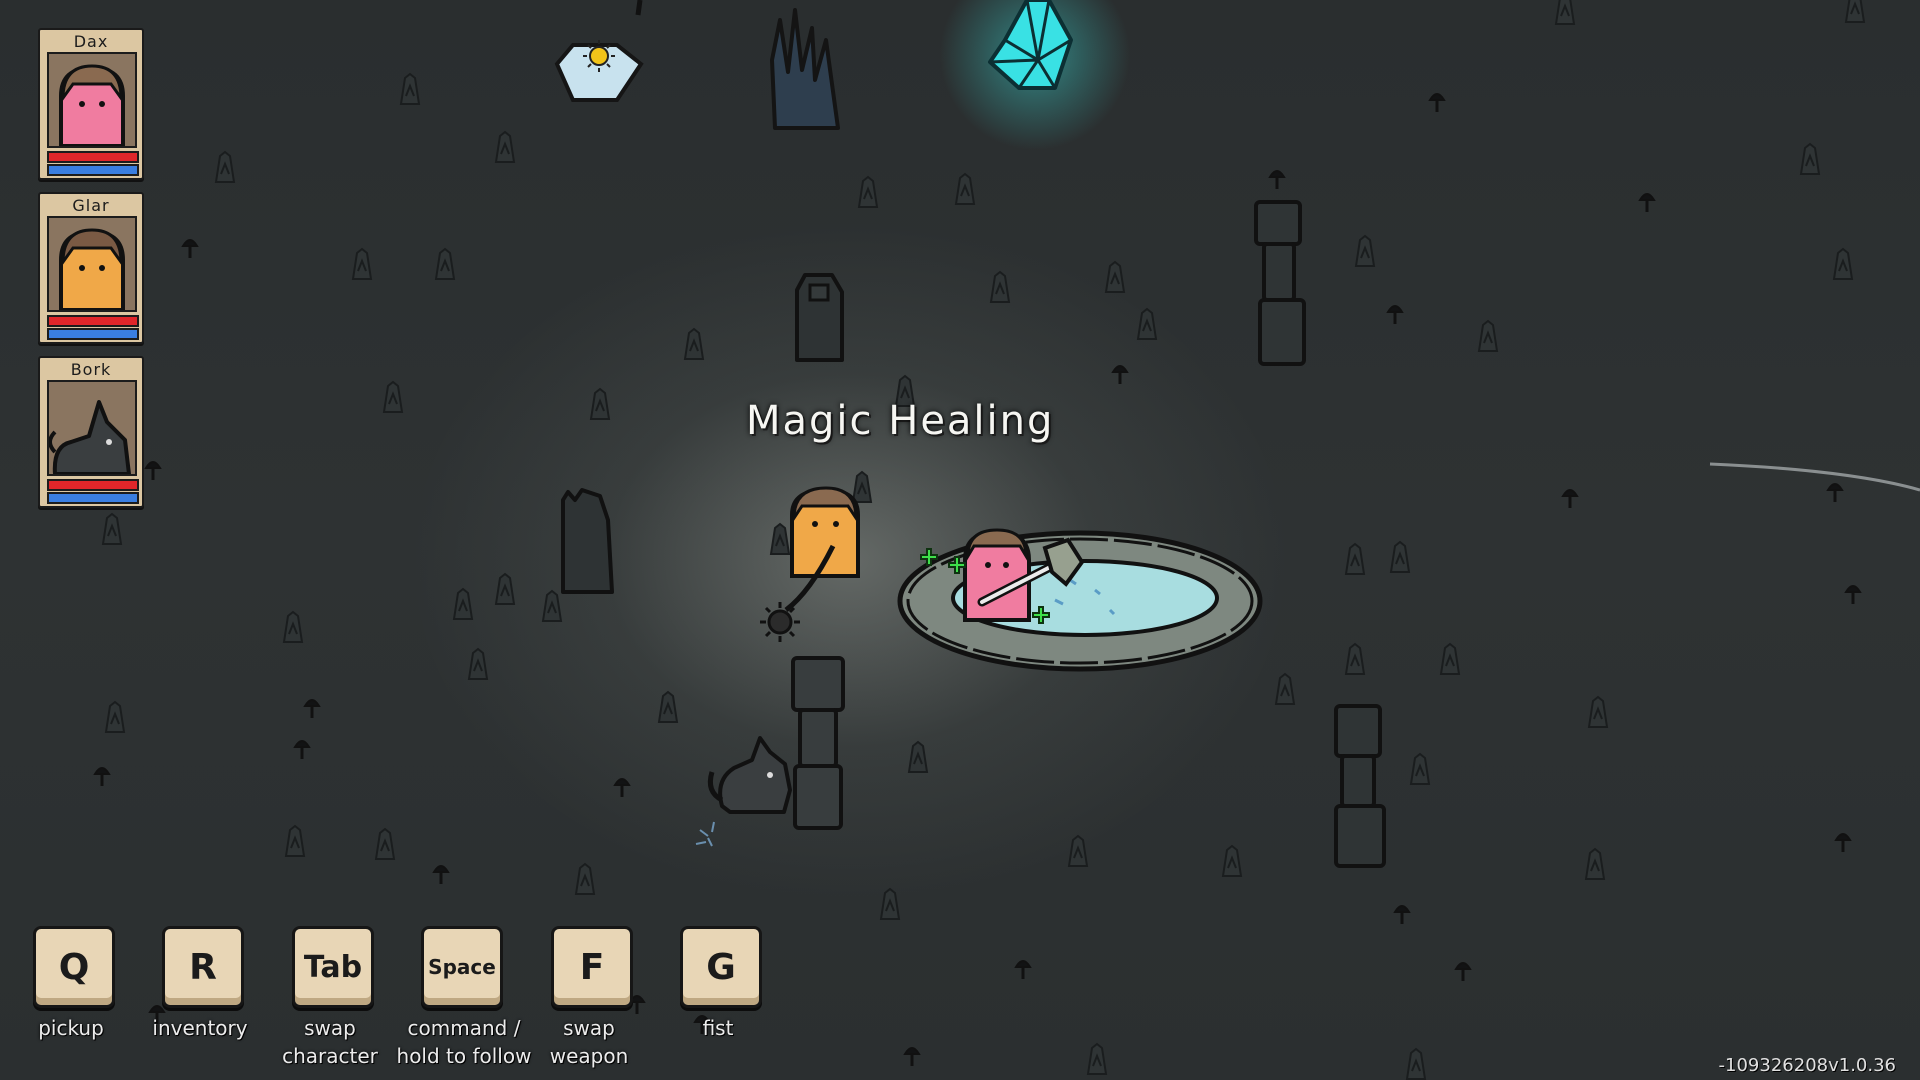  What do you see at coordinates (592, 967) in the screenshot?
I see `hotkey-f: F` at bounding box center [592, 967].